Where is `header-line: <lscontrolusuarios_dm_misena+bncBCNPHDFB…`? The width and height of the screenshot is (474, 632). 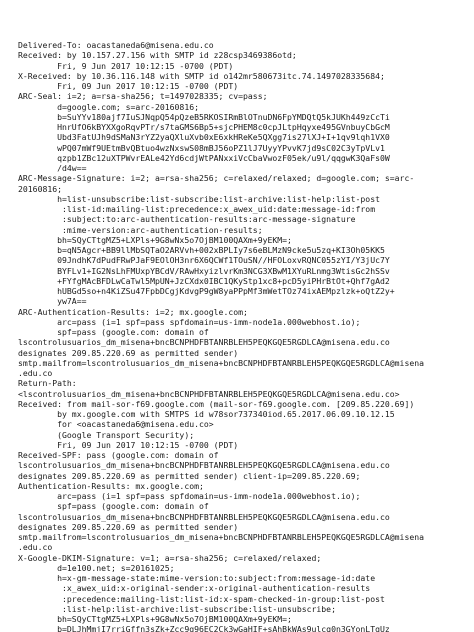 header-line: <lscontrolusuarios_dm_misena+bncBCNPHDFB… is located at coordinates (209, 393).